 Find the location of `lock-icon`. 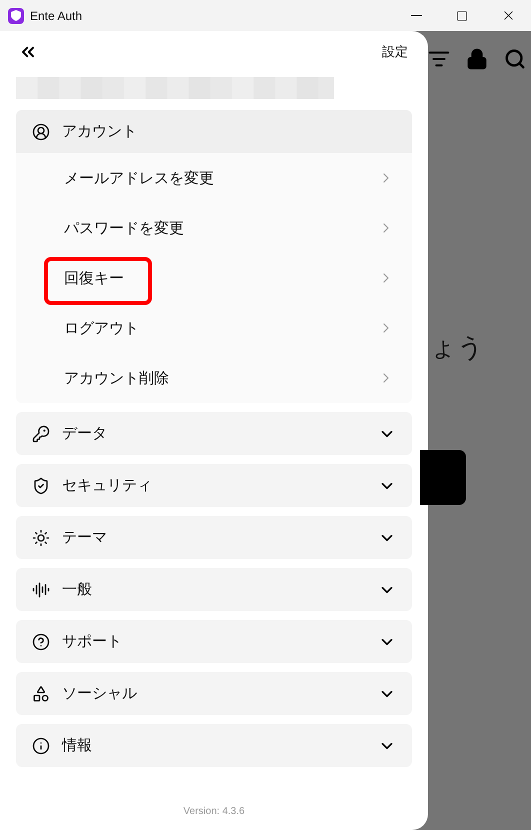

lock-icon is located at coordinates (477, 59).